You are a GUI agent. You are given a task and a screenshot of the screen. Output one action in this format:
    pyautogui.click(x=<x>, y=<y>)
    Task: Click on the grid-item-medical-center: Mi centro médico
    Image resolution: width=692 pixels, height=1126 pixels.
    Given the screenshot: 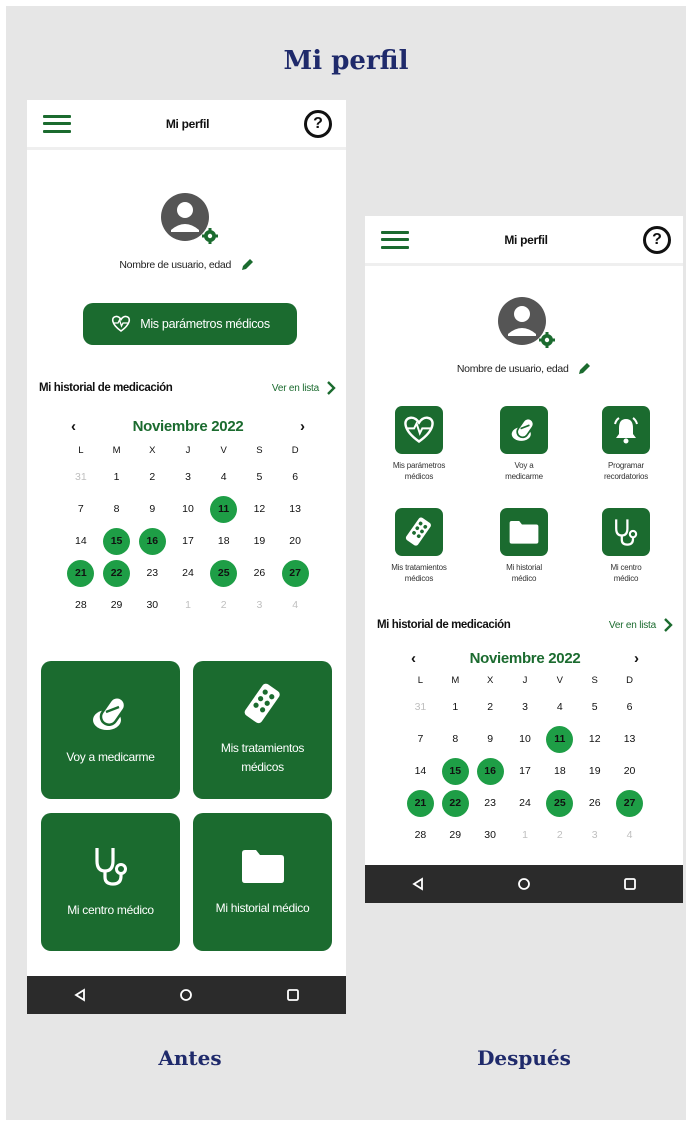 What is the action you would take?
    pyautogui.click(x=626, y=546)
    